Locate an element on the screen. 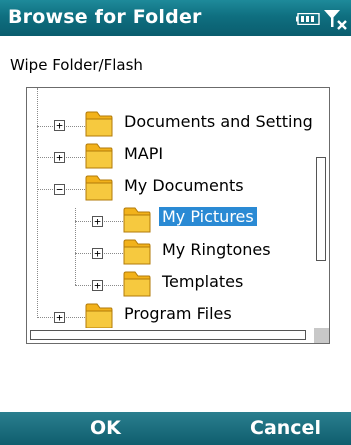  signal-off-icon is located at coordinates (335, 20).